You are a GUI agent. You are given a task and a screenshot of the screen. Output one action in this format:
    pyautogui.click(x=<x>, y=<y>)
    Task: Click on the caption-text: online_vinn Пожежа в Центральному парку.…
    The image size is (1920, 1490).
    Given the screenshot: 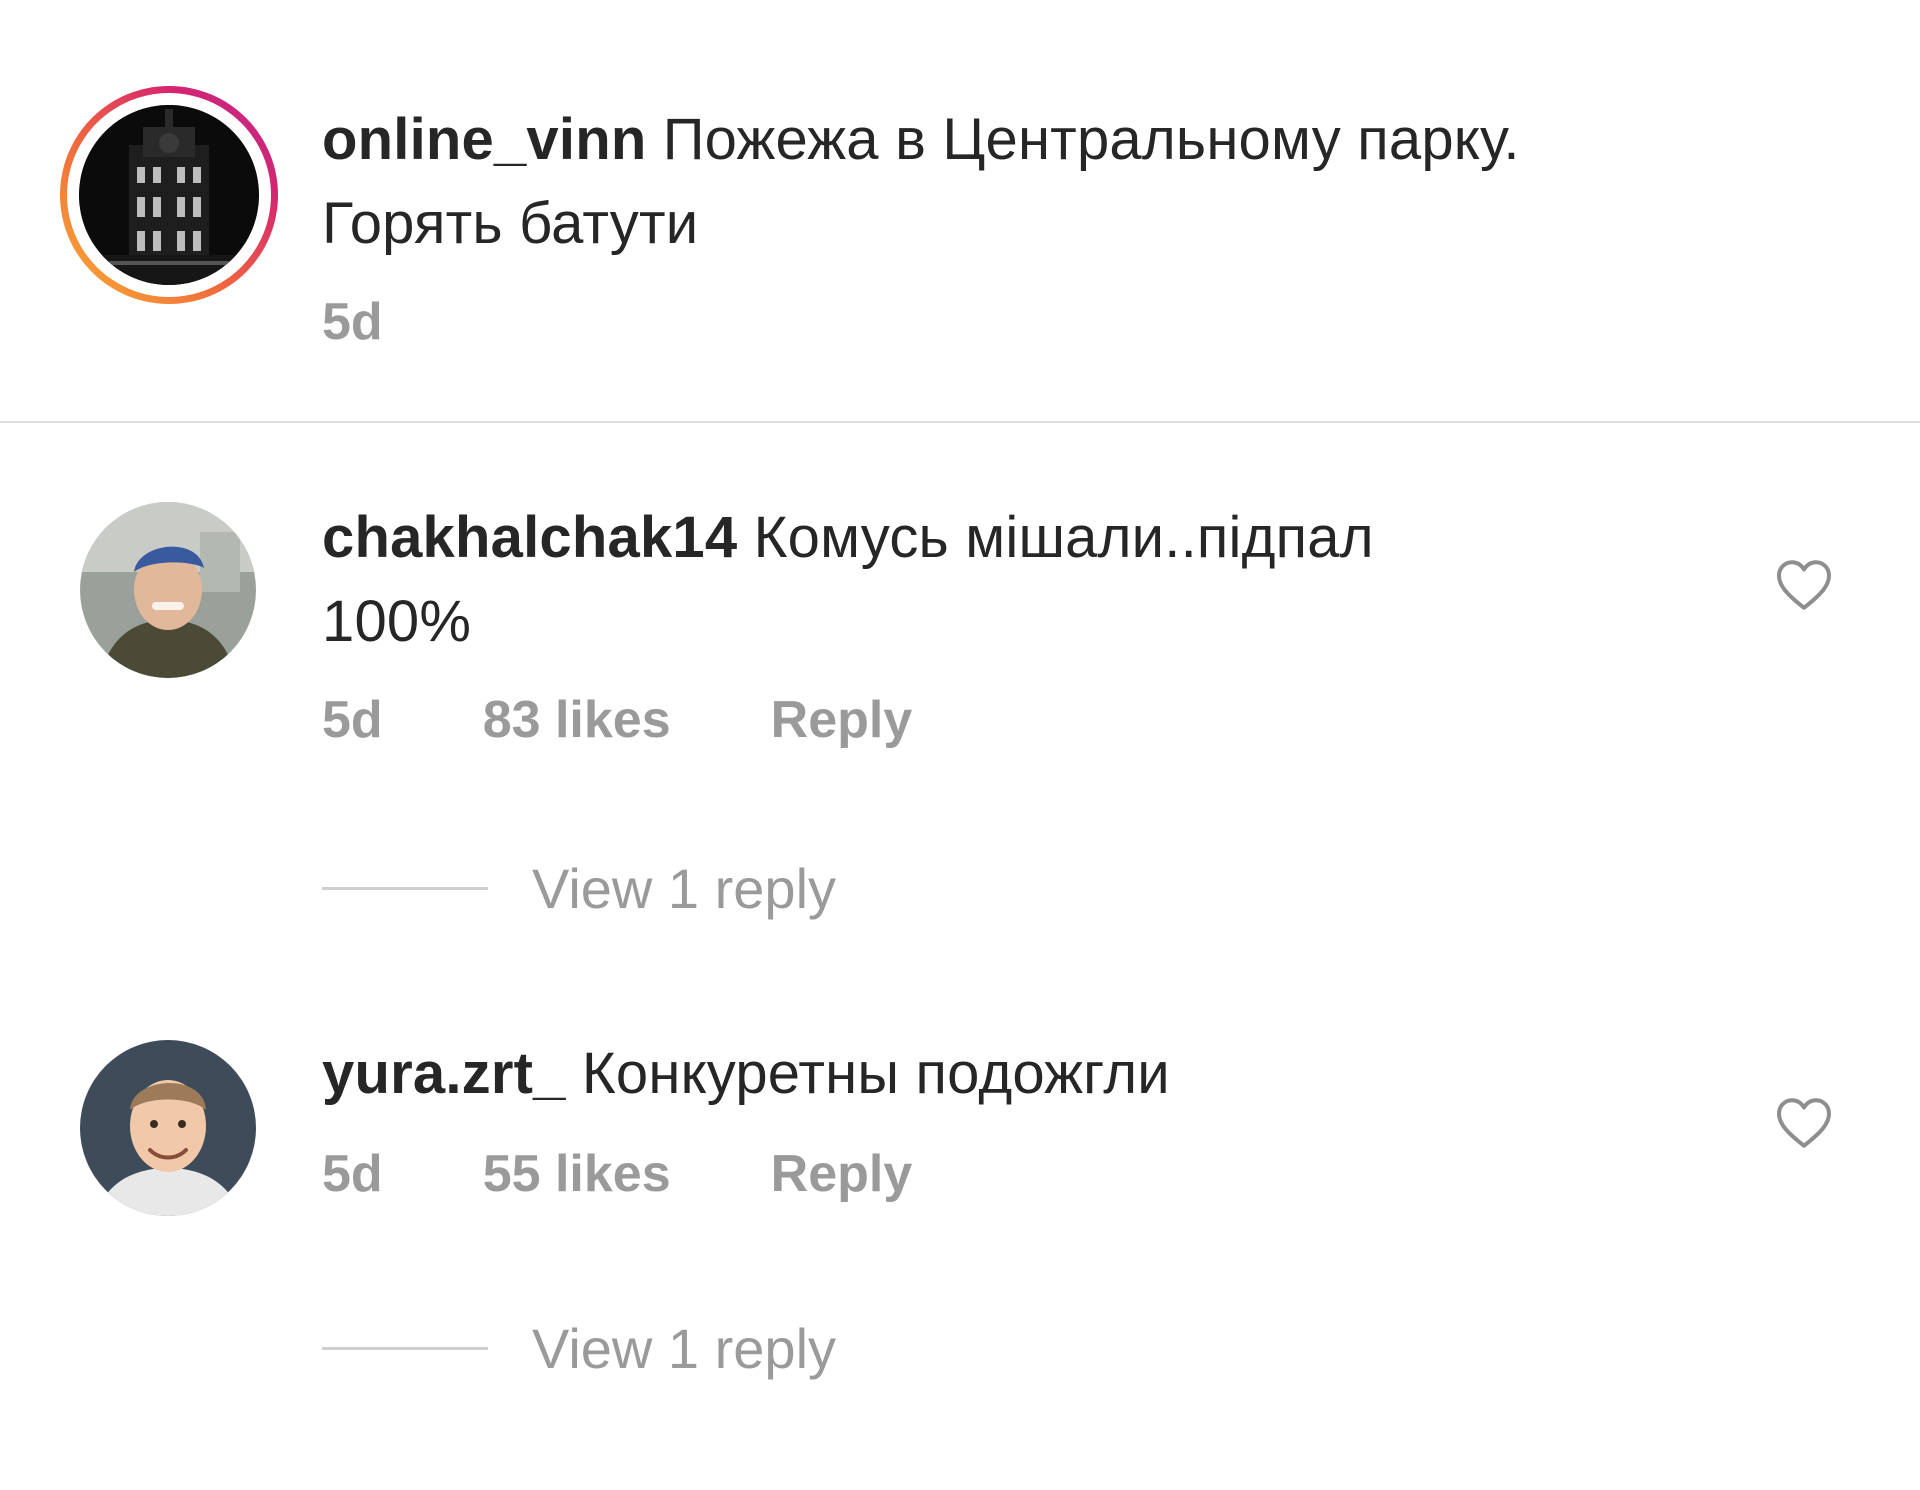 What is the action you would take?
    pyautogui.click(x=921, y=182)
    